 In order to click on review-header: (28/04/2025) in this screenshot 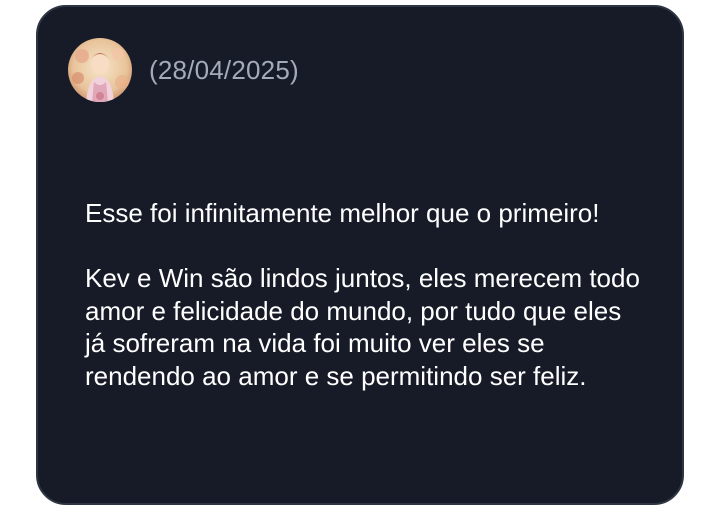, I will do `click(183, 70)`.